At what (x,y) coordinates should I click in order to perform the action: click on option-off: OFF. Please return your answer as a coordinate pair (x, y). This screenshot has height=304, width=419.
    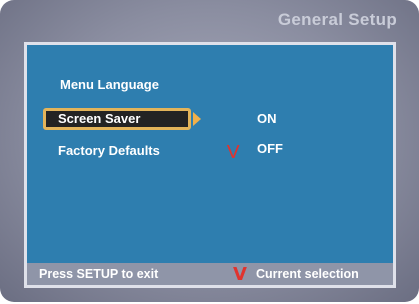
    Looking at the image, I should click on (270, 148).